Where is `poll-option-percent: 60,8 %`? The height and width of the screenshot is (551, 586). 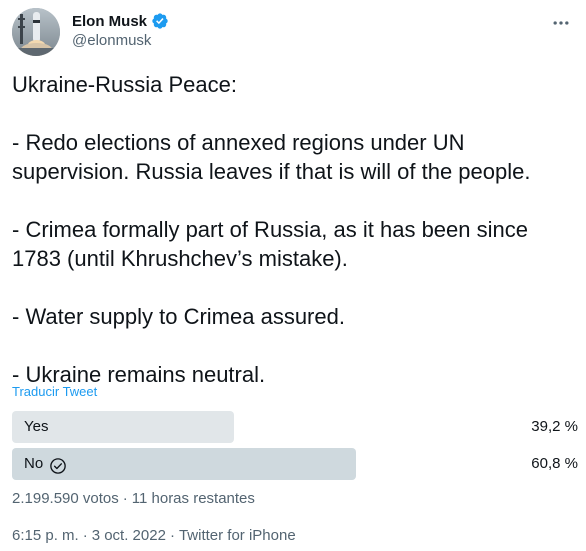 poll-option-percent: 60,8 % is located at coordinates (554, 463).